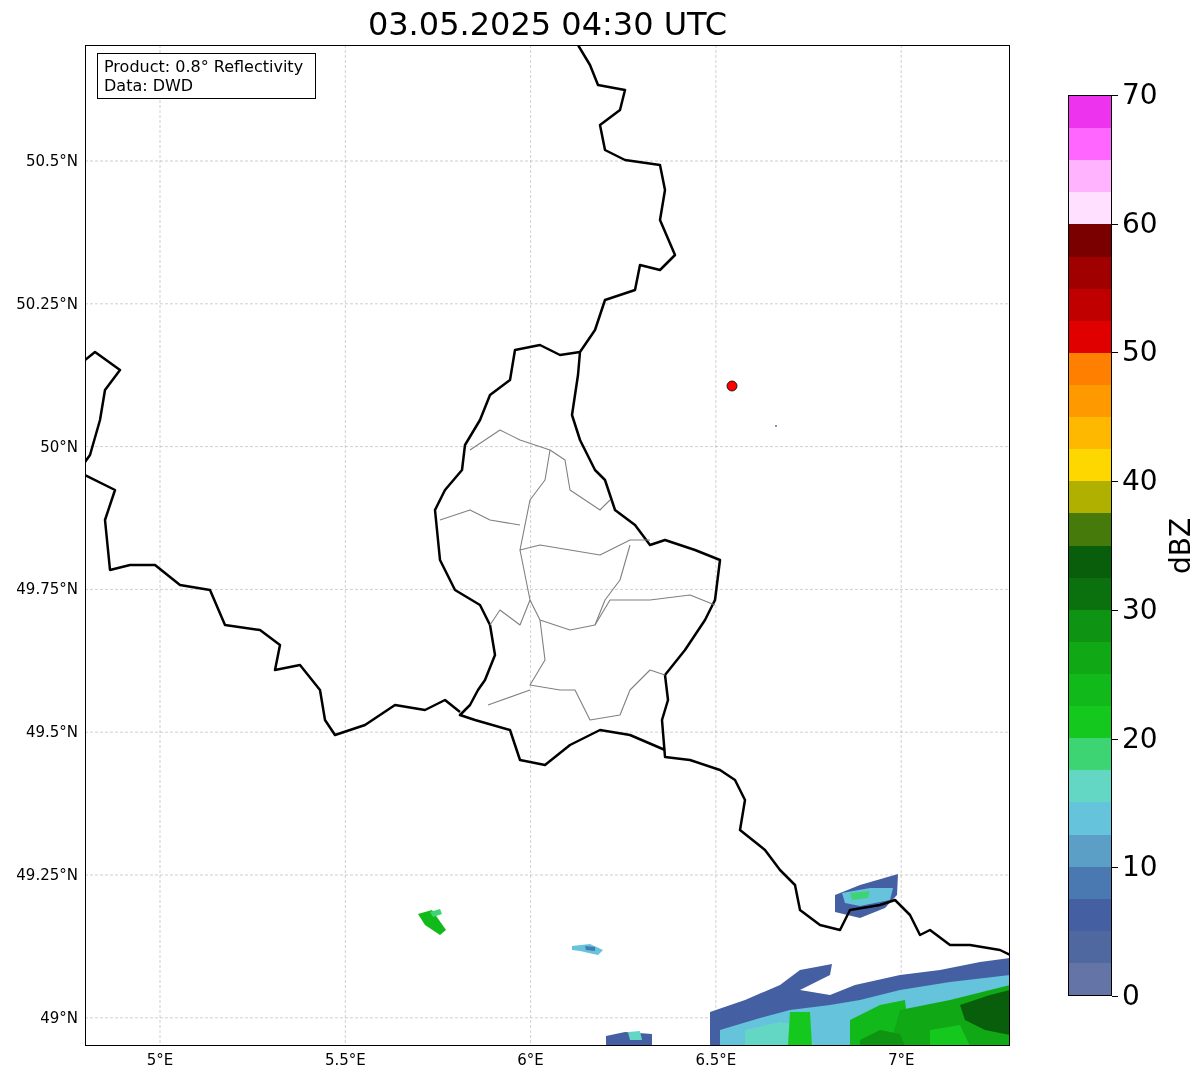 This screenshot has width=1202, height=1081. Describe the element at coordinates (530, 1060) in the screenshot. I see `longitude-label: 6°E` at that location.